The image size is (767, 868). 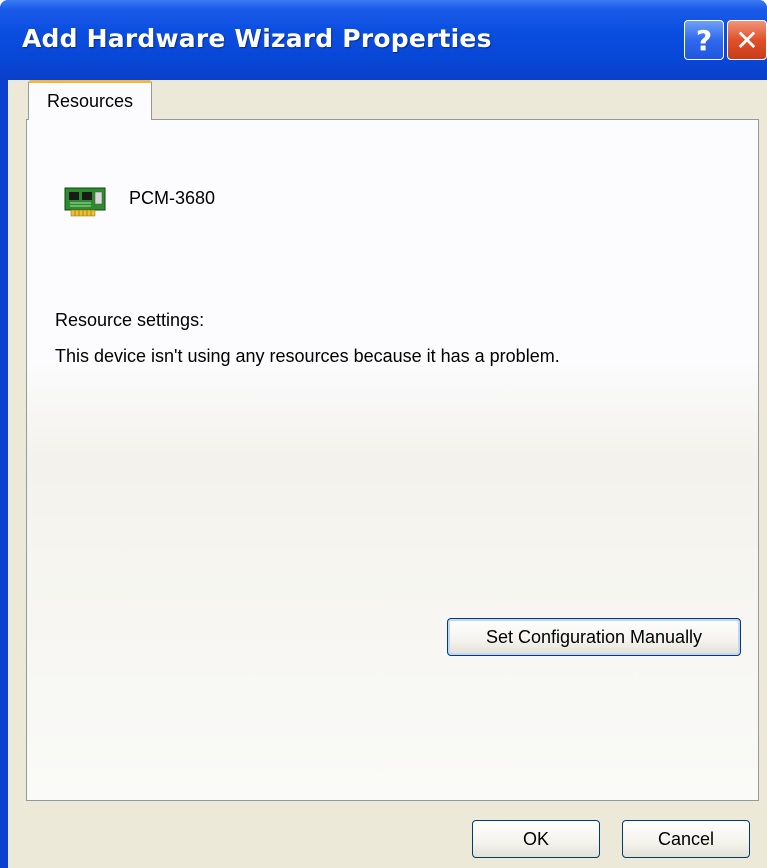 What do you see at coordinates (130, 320) in the screenshot?
I see `resource-settings-label: Resource settings:` at bounding box center [130, 320].